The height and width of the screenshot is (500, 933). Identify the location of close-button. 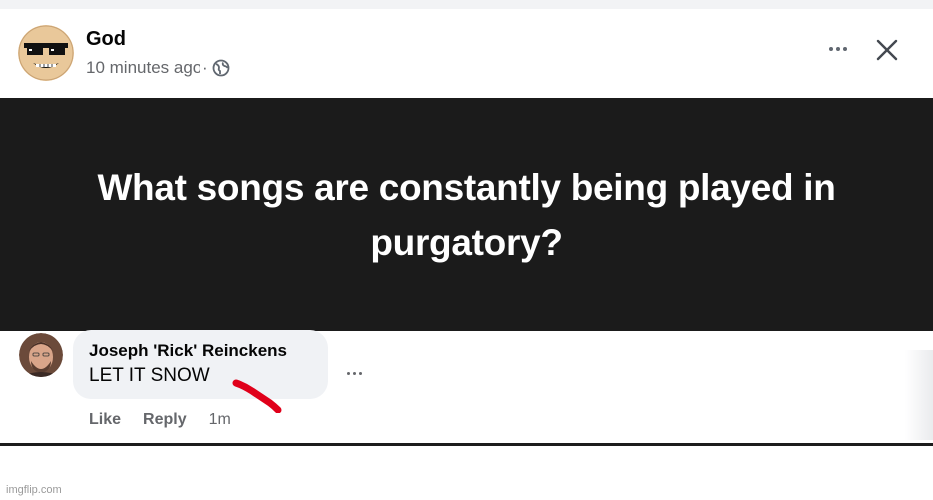
(887, 50).